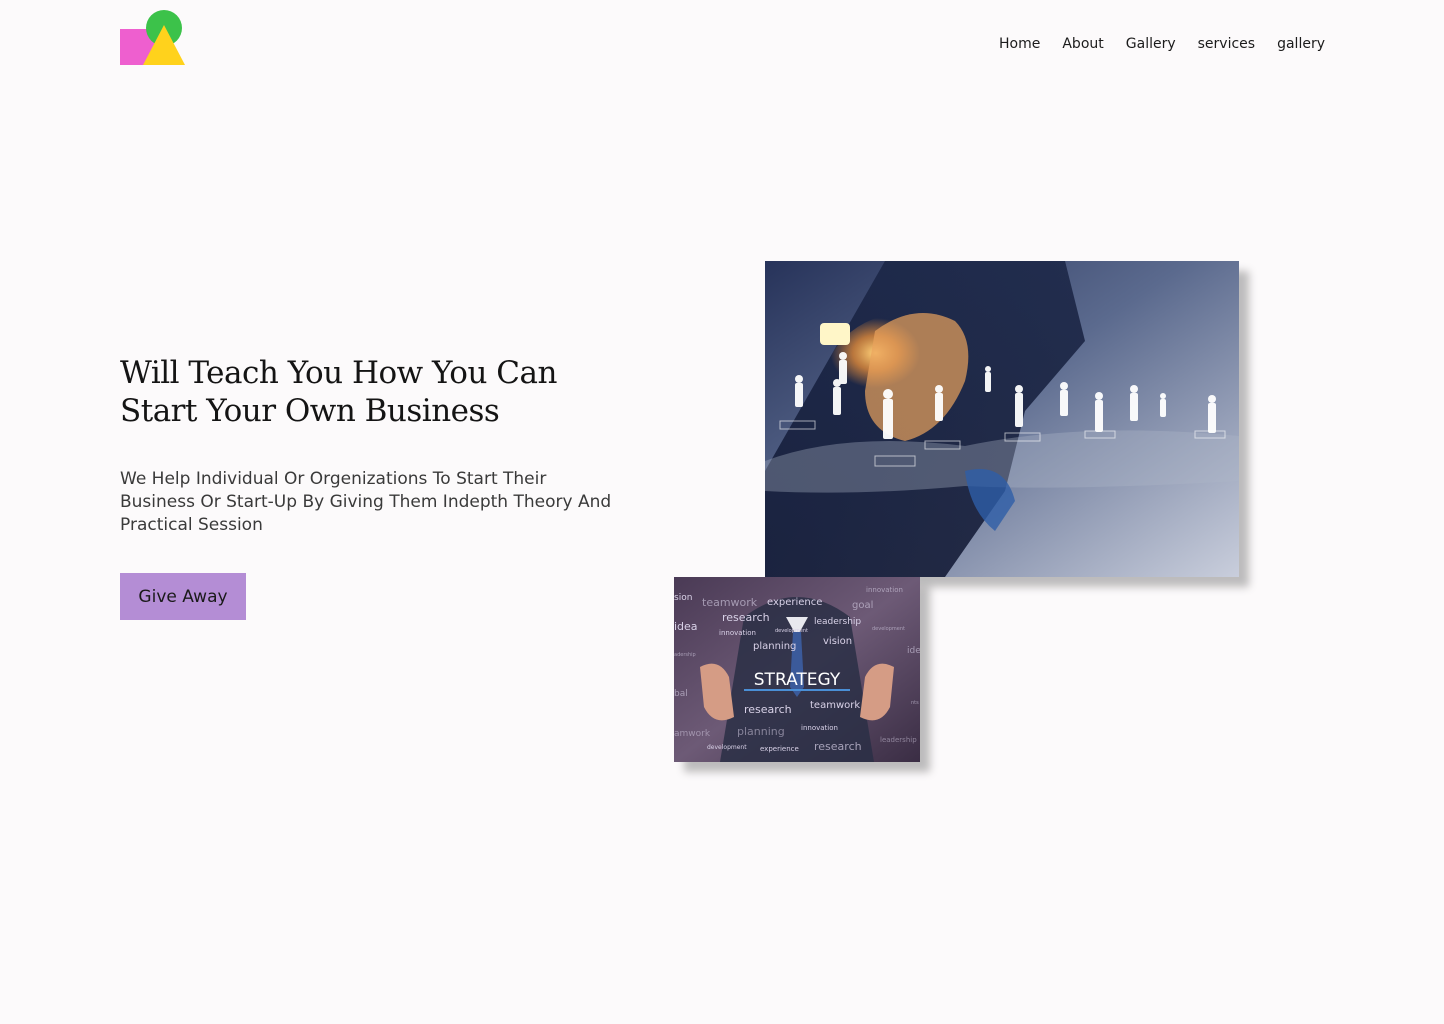  What do you see at coordinates (862, 605) in the screenshot?
I see `strategy-word: goal` at bounding box center [862, 605].